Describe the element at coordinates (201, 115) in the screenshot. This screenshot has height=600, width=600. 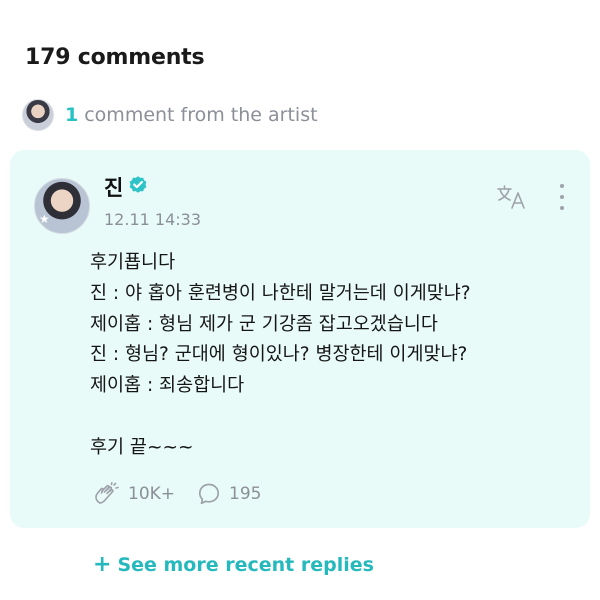
I see `artist-comment-label: comment from the artist` at that location.